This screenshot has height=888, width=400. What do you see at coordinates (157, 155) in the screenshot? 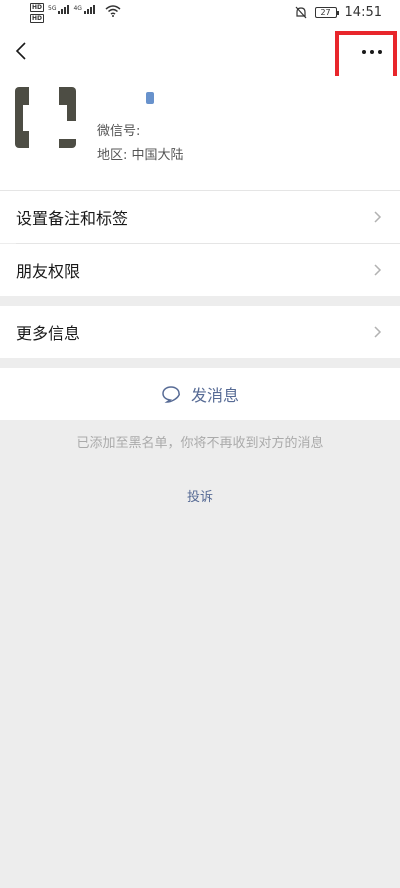
I see `region-value: 中国大陆` at bounding box center [157, 155].